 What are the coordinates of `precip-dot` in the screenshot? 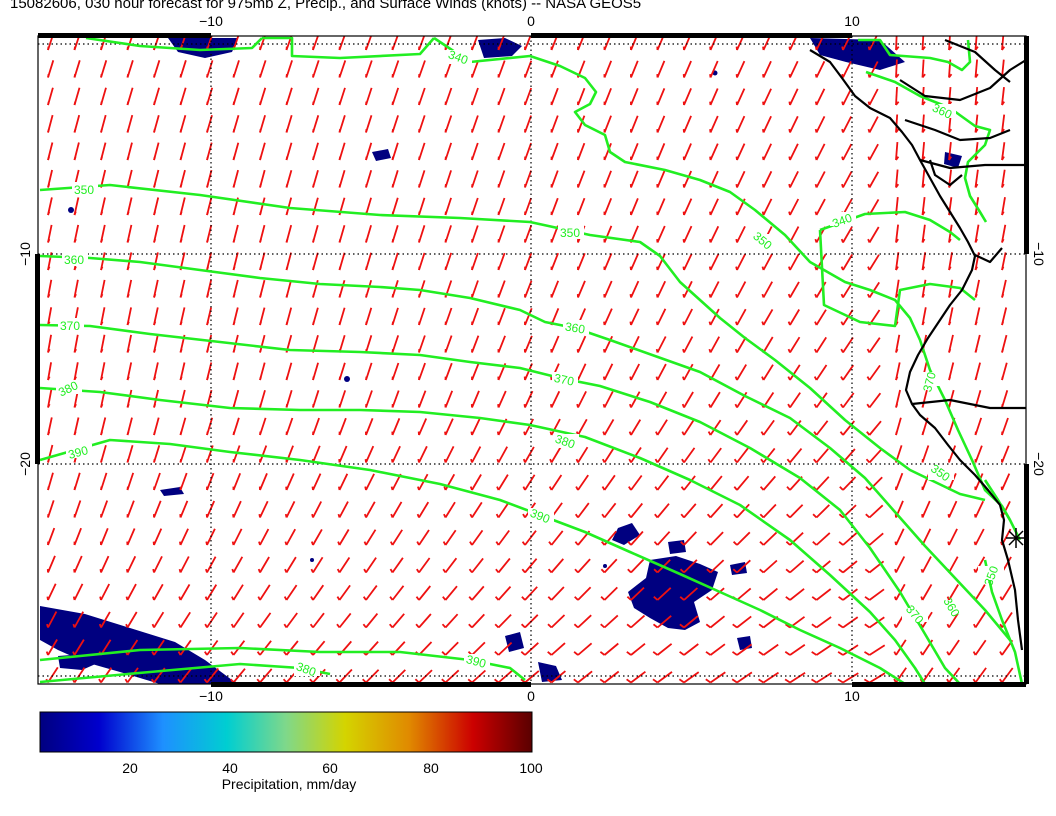 It's located at (71, 210).